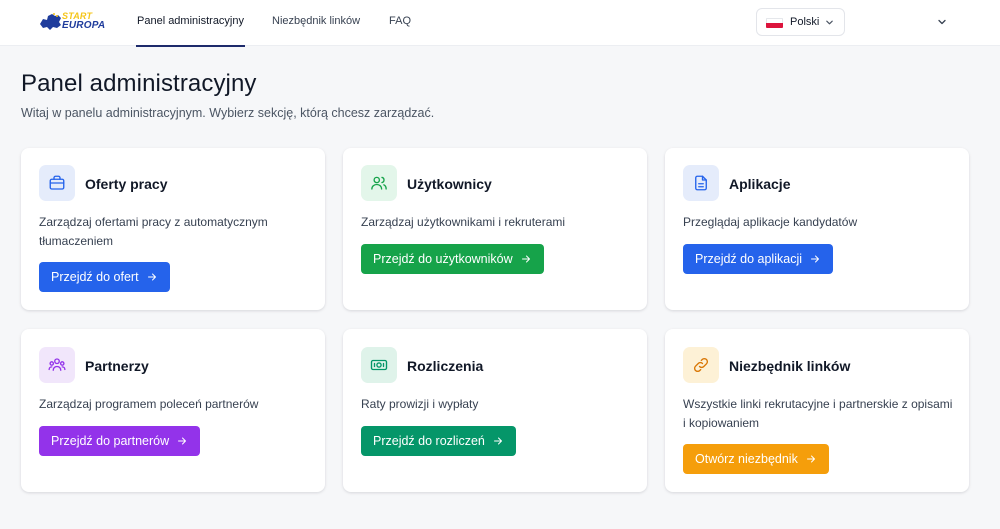 The height and width of the screenshot is (529, 1000). What do you see at coordinates (316, 21) in the screenshot?
I see `nav-niezbednik-linkow: Niezbędnik linków` at bounding box center [316, 21].